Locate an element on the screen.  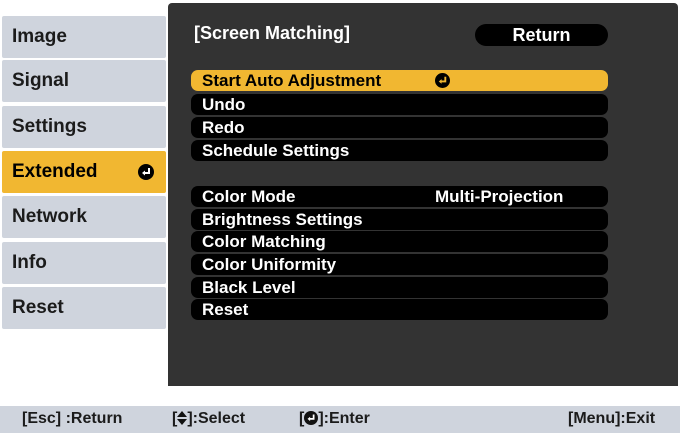
menu-tab-label: Network is located at coordinates (49, 216).